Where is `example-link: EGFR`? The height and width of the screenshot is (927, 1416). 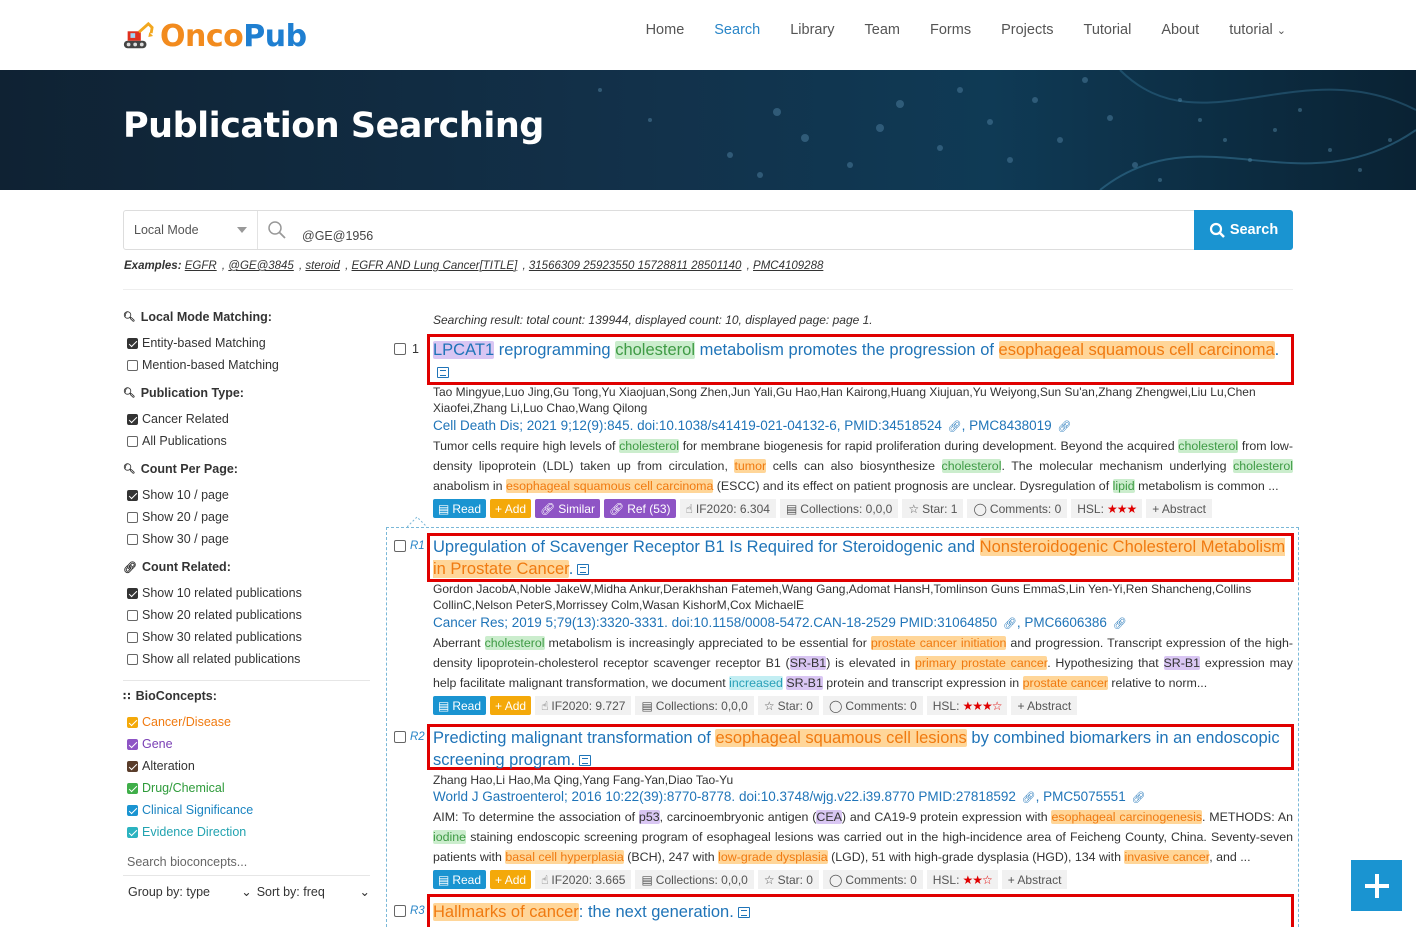
example-link: EGFR is located at coordinates (201, 266).